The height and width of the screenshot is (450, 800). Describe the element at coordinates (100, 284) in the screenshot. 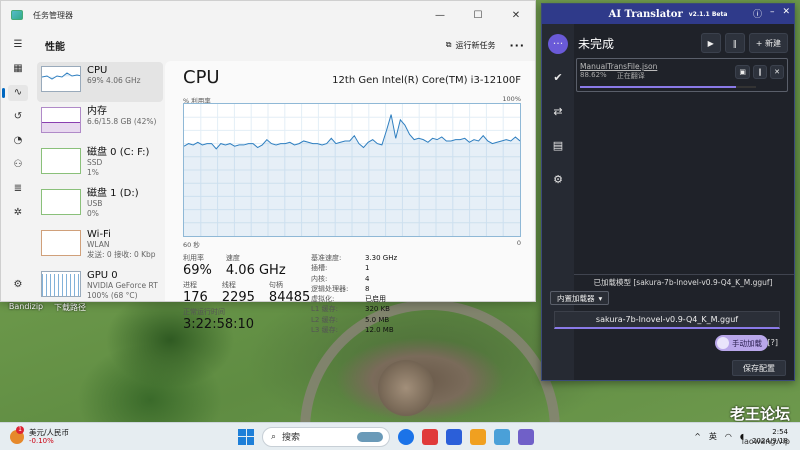

I see `perf-item-gpu: GPU 0 NVIDIA GeForce RT 100% (68 °C)` at that location.